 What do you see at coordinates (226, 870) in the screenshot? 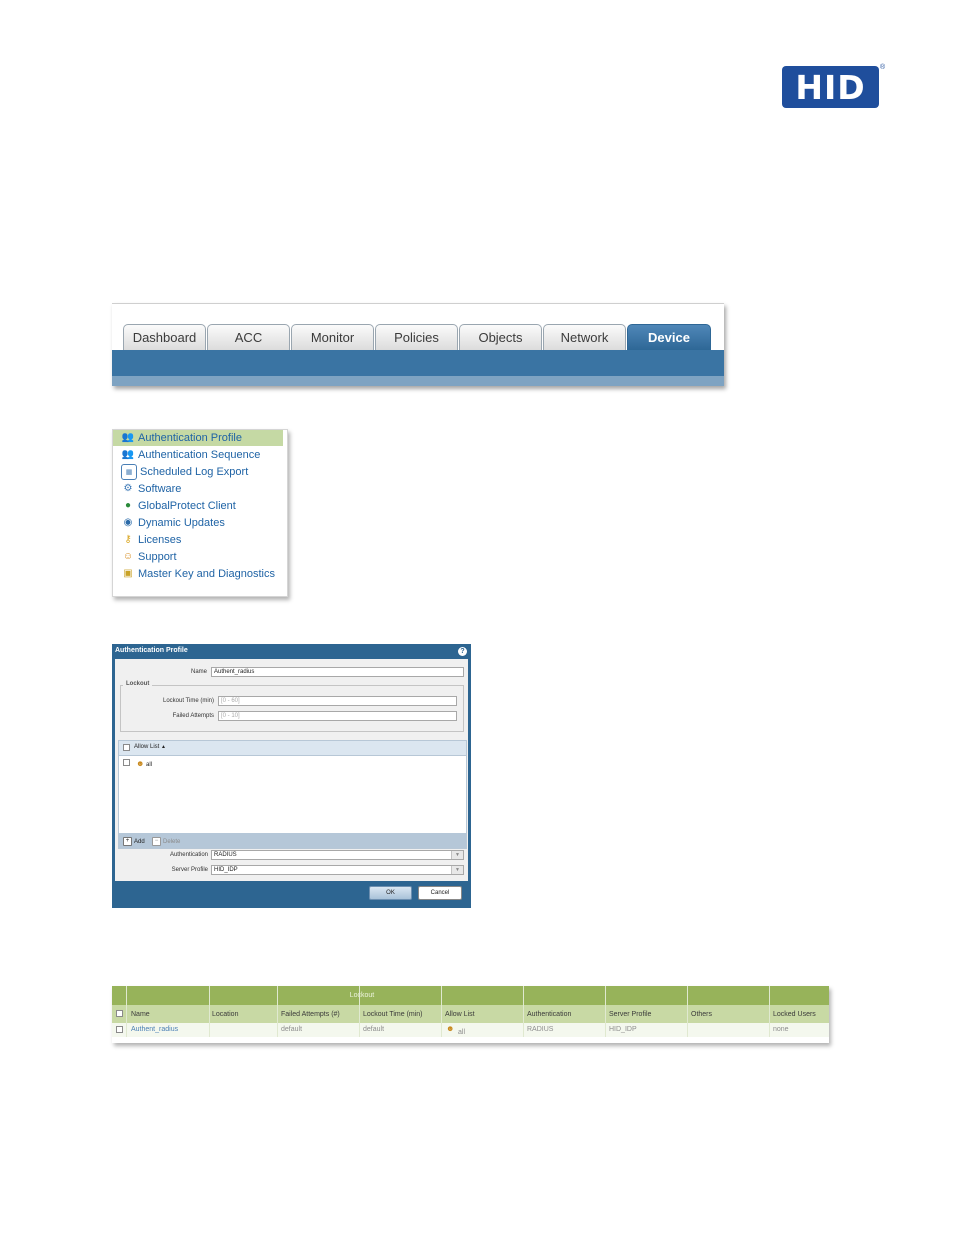
I see `server-profile-value: HID_IDP` at bounding box center [226, 870].